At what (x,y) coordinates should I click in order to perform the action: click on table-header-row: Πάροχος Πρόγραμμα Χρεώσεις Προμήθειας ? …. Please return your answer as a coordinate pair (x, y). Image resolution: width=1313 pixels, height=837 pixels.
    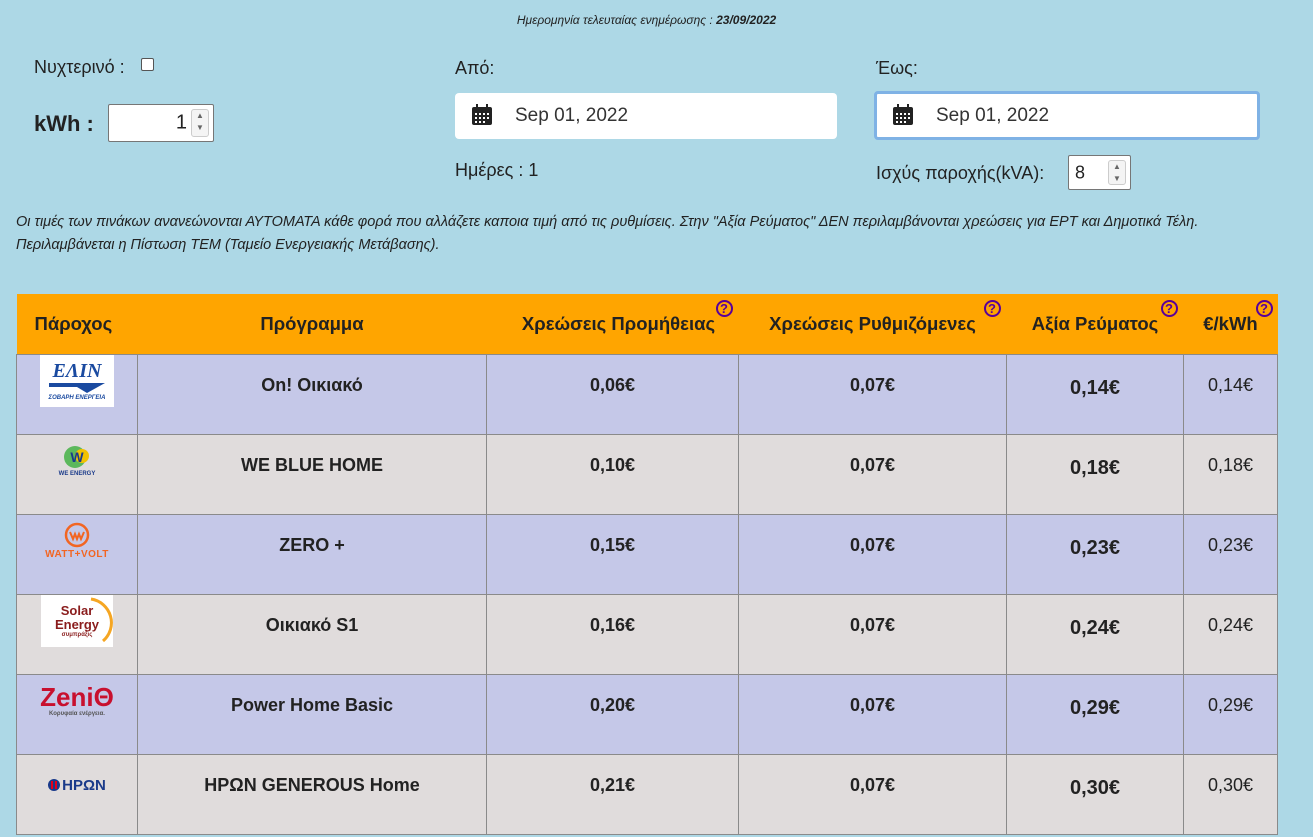
    Looking at the image, I should click on (647, 324).